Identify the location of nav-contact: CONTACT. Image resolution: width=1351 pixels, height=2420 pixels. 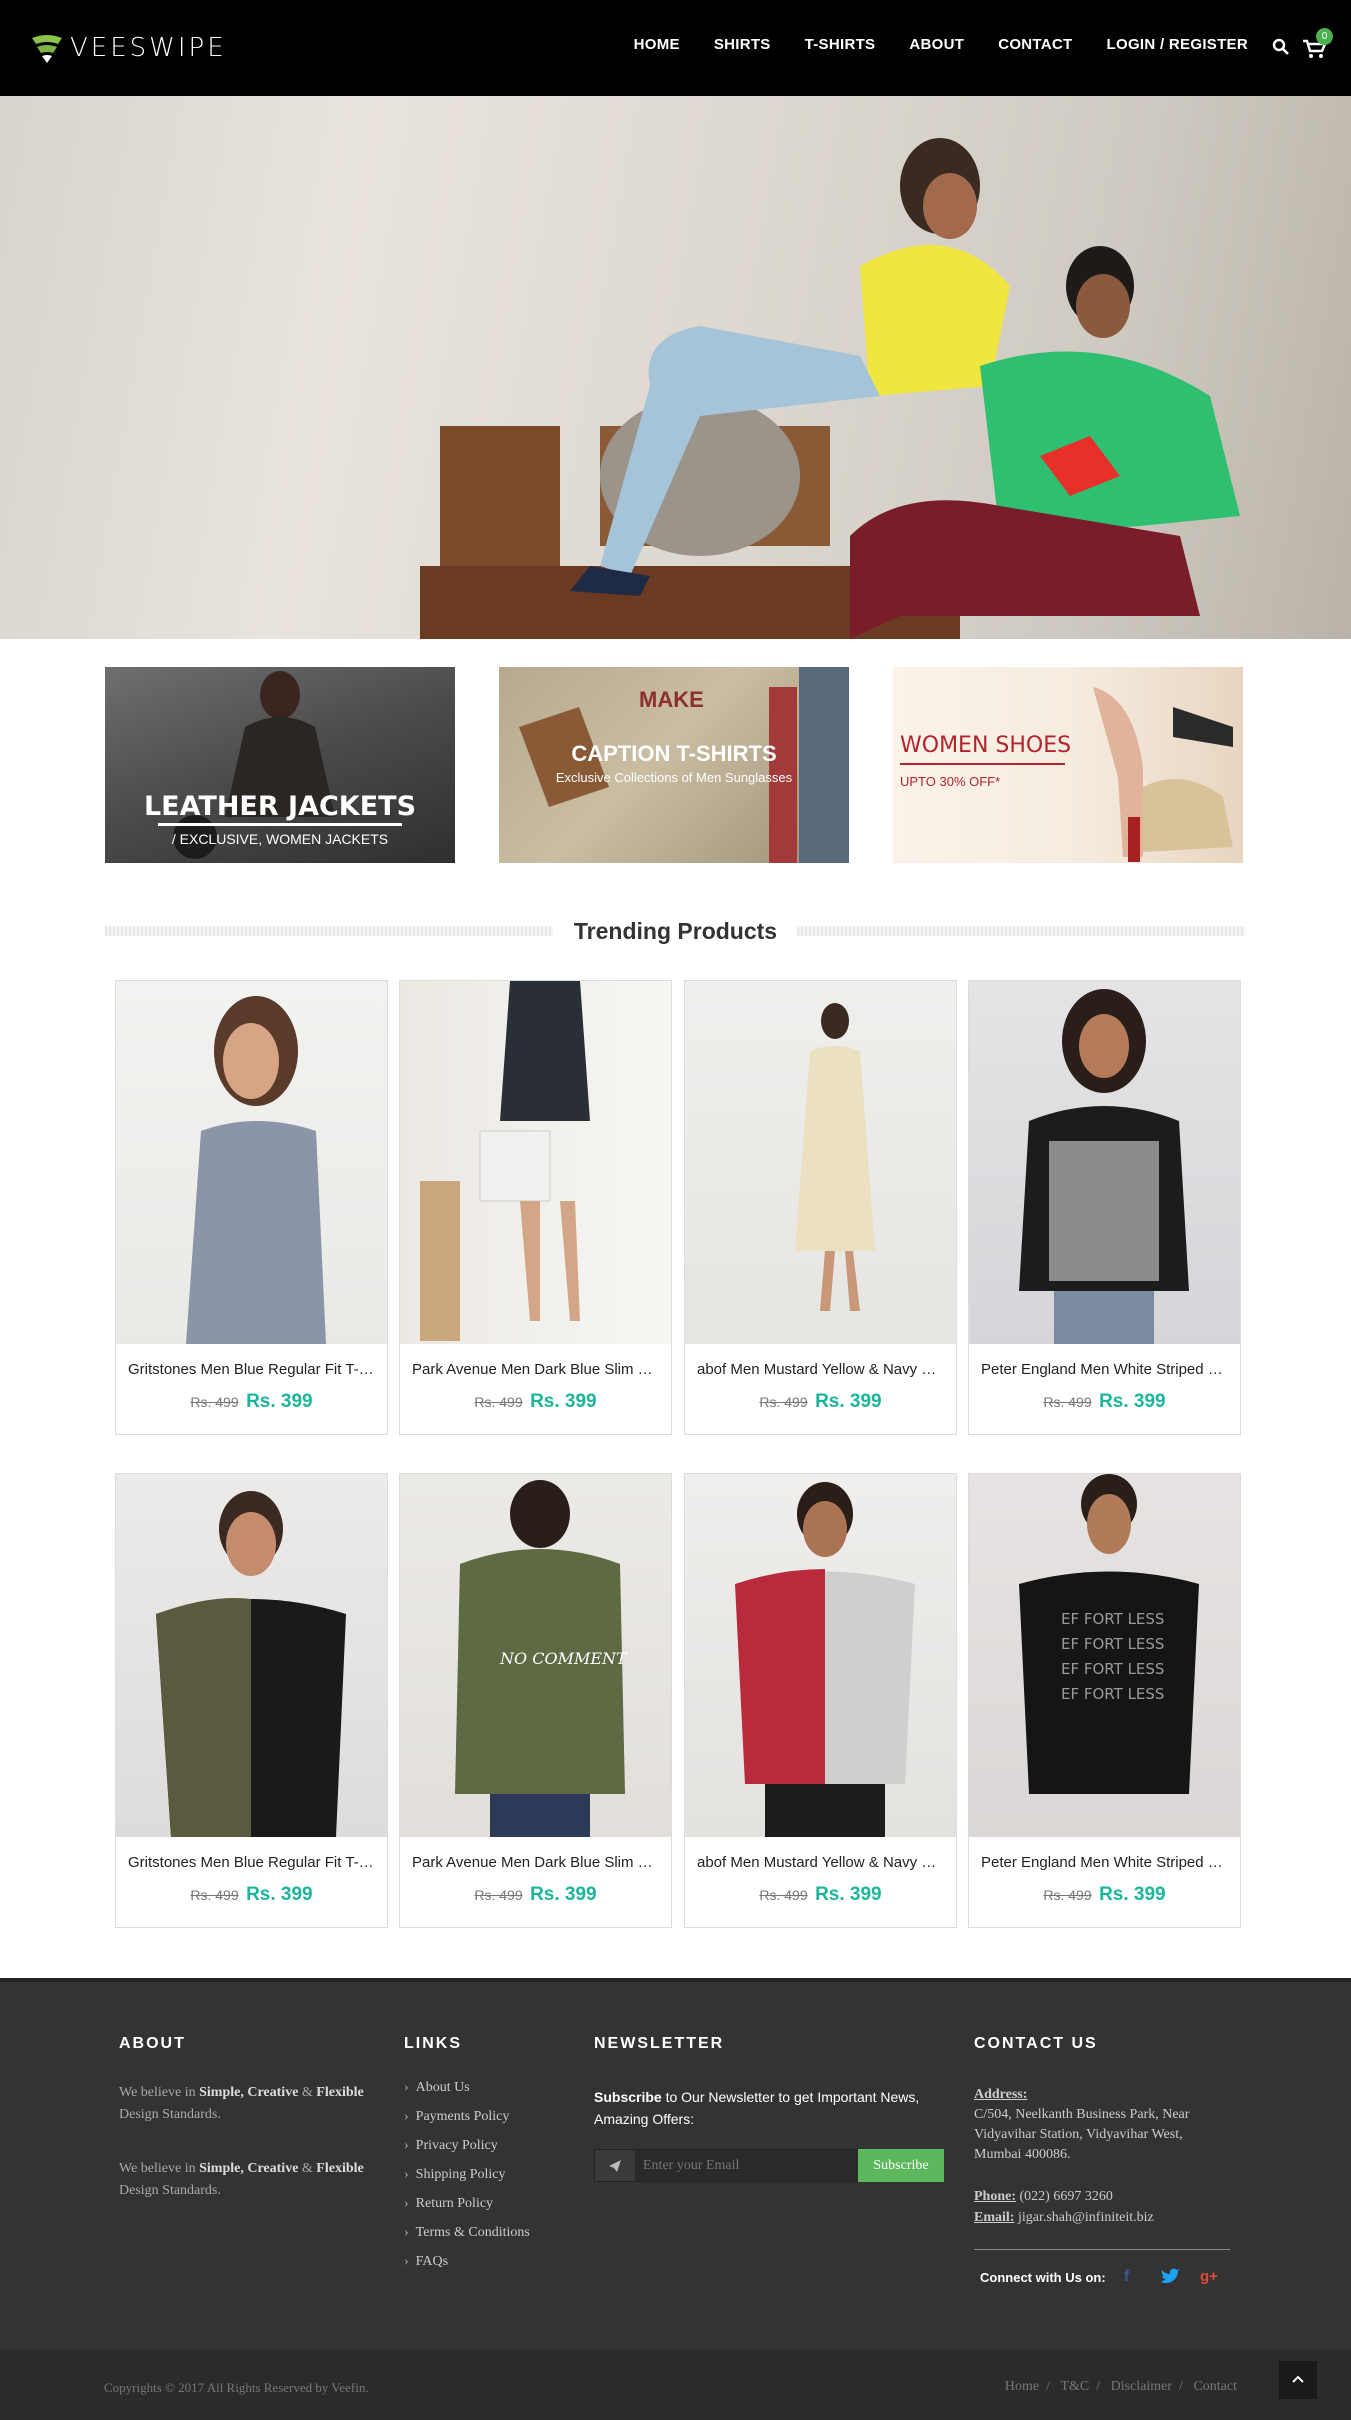
(1035, 44).